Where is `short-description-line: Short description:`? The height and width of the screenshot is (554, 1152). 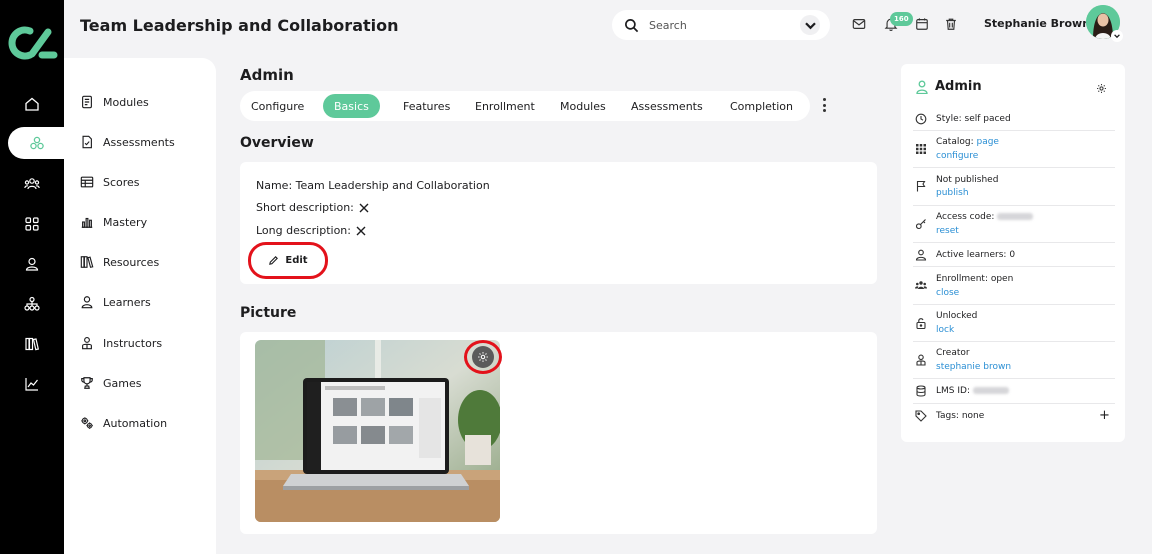 short-description-line: Short description: is located at coordinates (313, 207).